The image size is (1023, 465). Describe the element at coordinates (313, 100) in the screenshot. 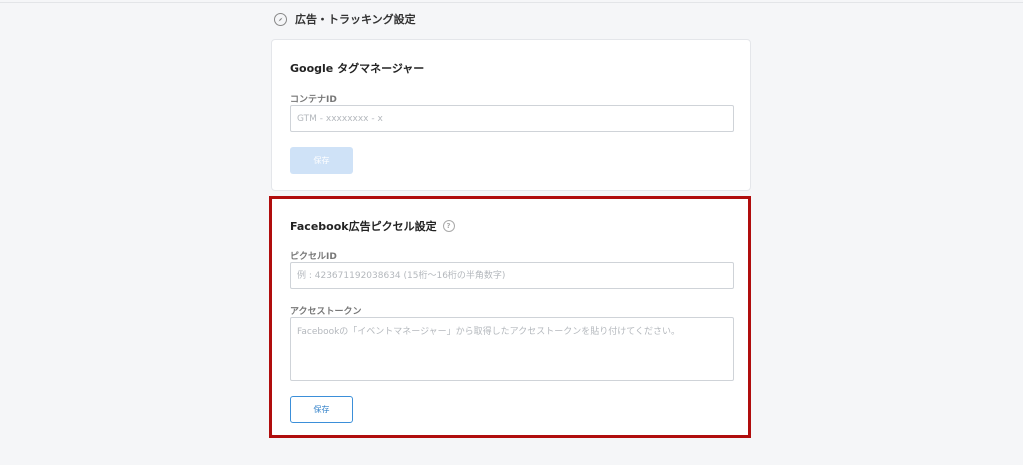

I see `container-id-label: コンテナID` at that location.